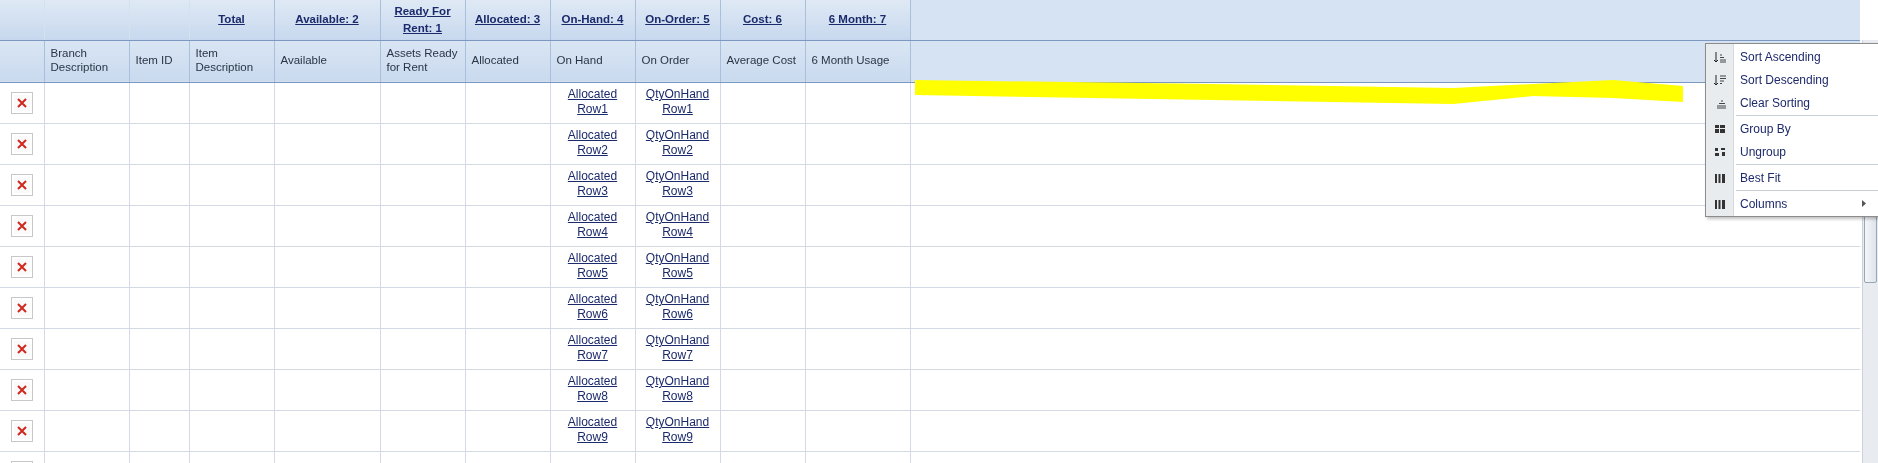  What do you see at coordinates (677, 389) in the screenshot?
I see `table-link: QtyOnHand Row8` at bounding box center [677, 389].